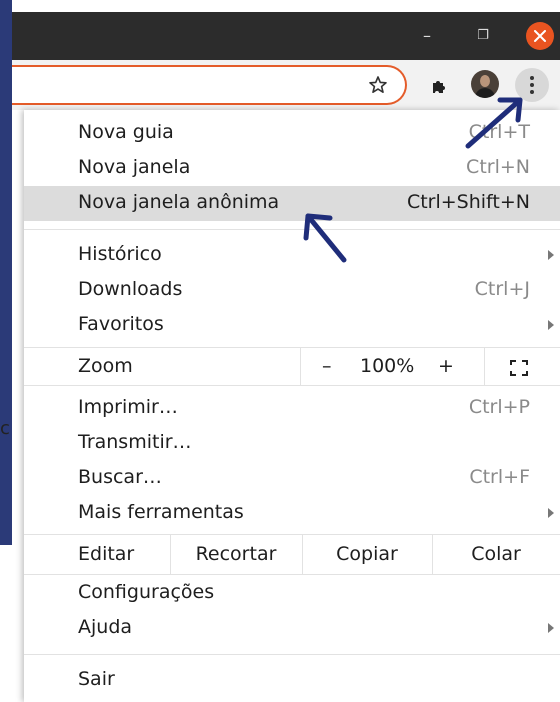  What do you see at coordinates (209, 85) in the screenshot?
I see `address-bar` at bounding box center [209, 85].